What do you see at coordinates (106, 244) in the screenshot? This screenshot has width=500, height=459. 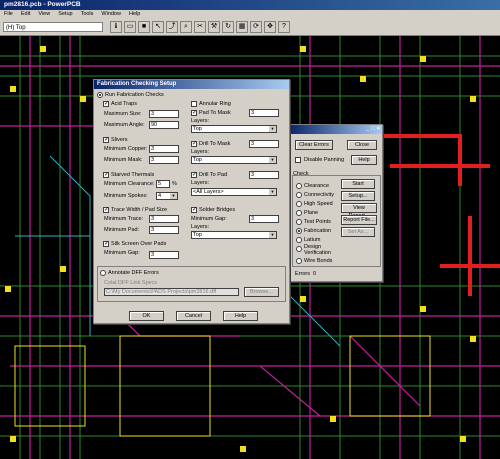 I see `silk-screen-checkbox: ✓` at bounding box center [106, 244].